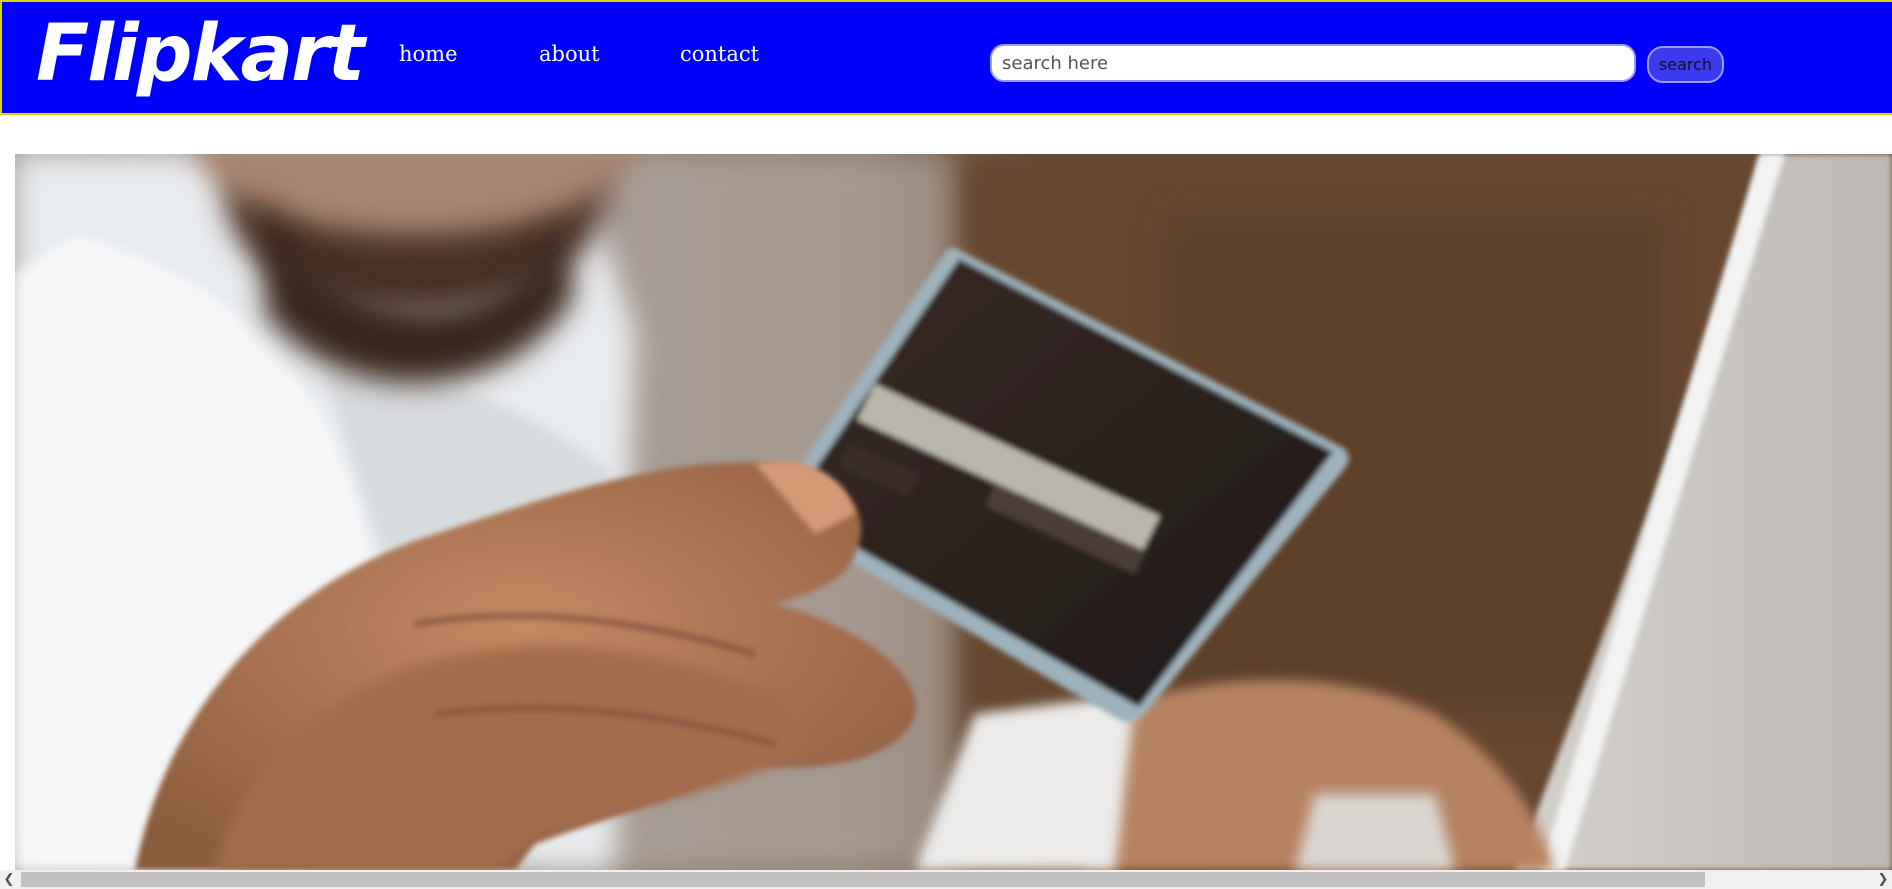 The image size is (1892, 889). What do you see at coordinates (946, 57) in the screenshot?
I see `navbar: Flipkart home about contact search` at bounding box center [946, 57].